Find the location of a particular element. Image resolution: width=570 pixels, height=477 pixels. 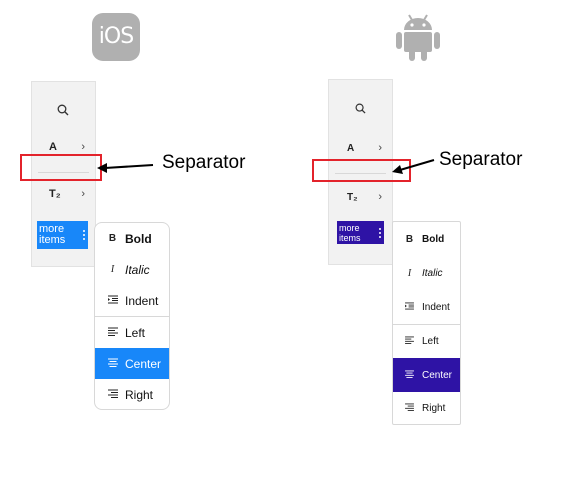

android-callout-arrow is located at coordinates (413, 166).